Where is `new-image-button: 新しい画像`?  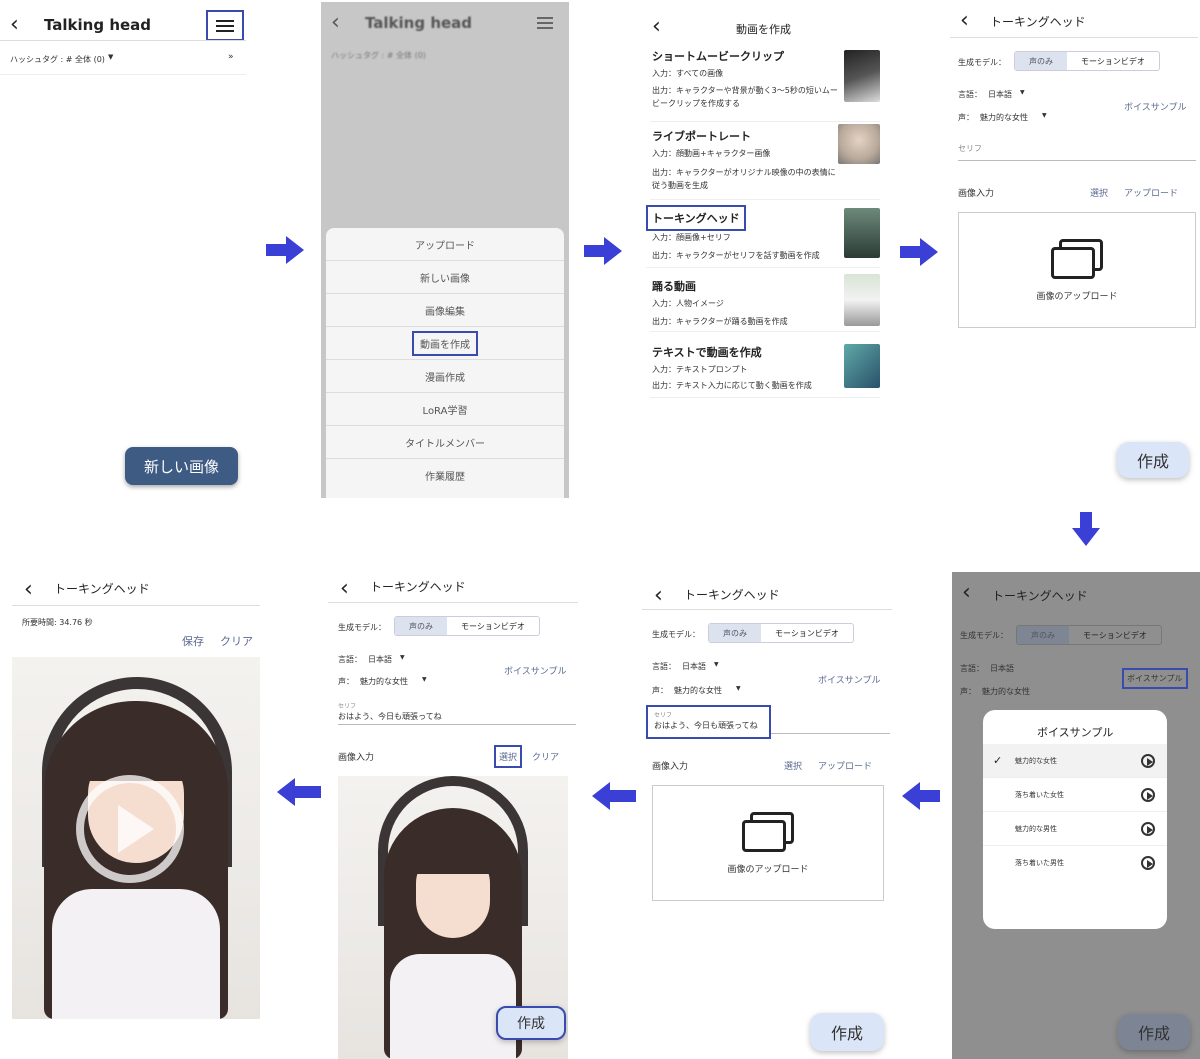
new-image-button: 新しい画像 is located at coordinates (181, 466).